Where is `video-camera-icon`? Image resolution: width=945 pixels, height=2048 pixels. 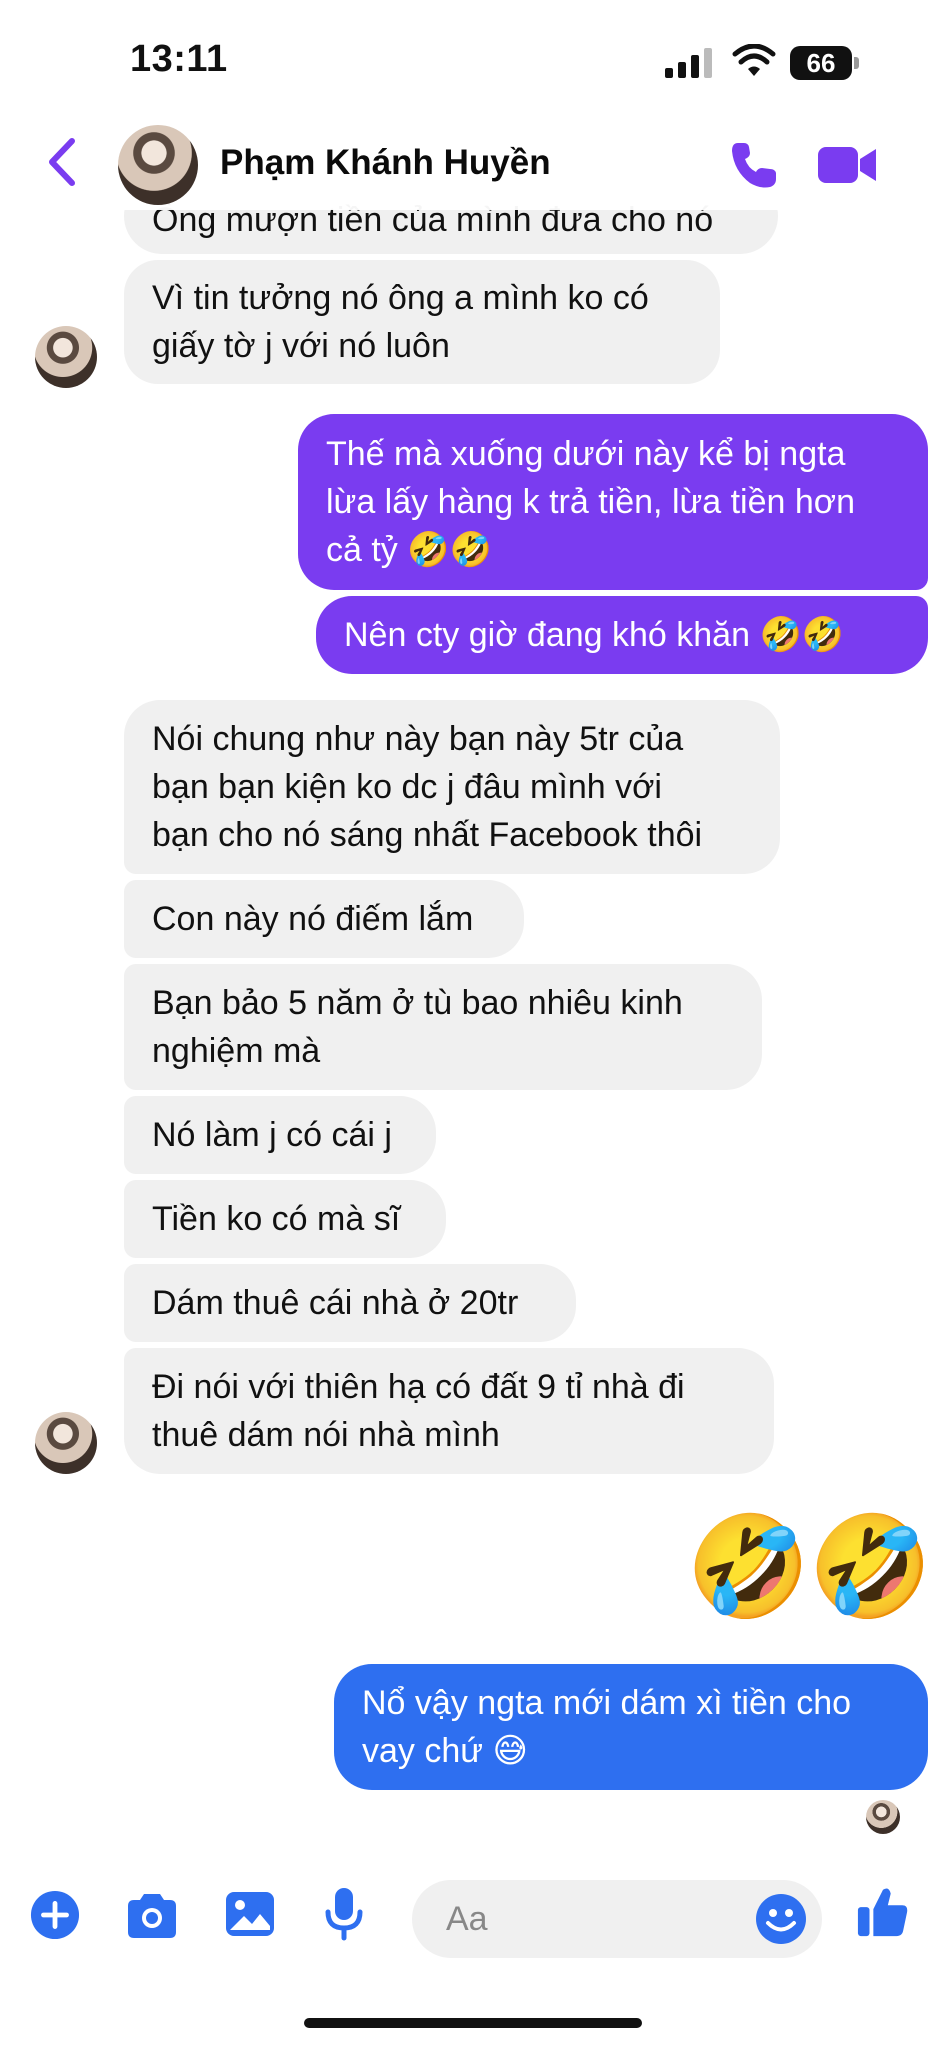 video-camera-icon is located at coordinates (847, 165).